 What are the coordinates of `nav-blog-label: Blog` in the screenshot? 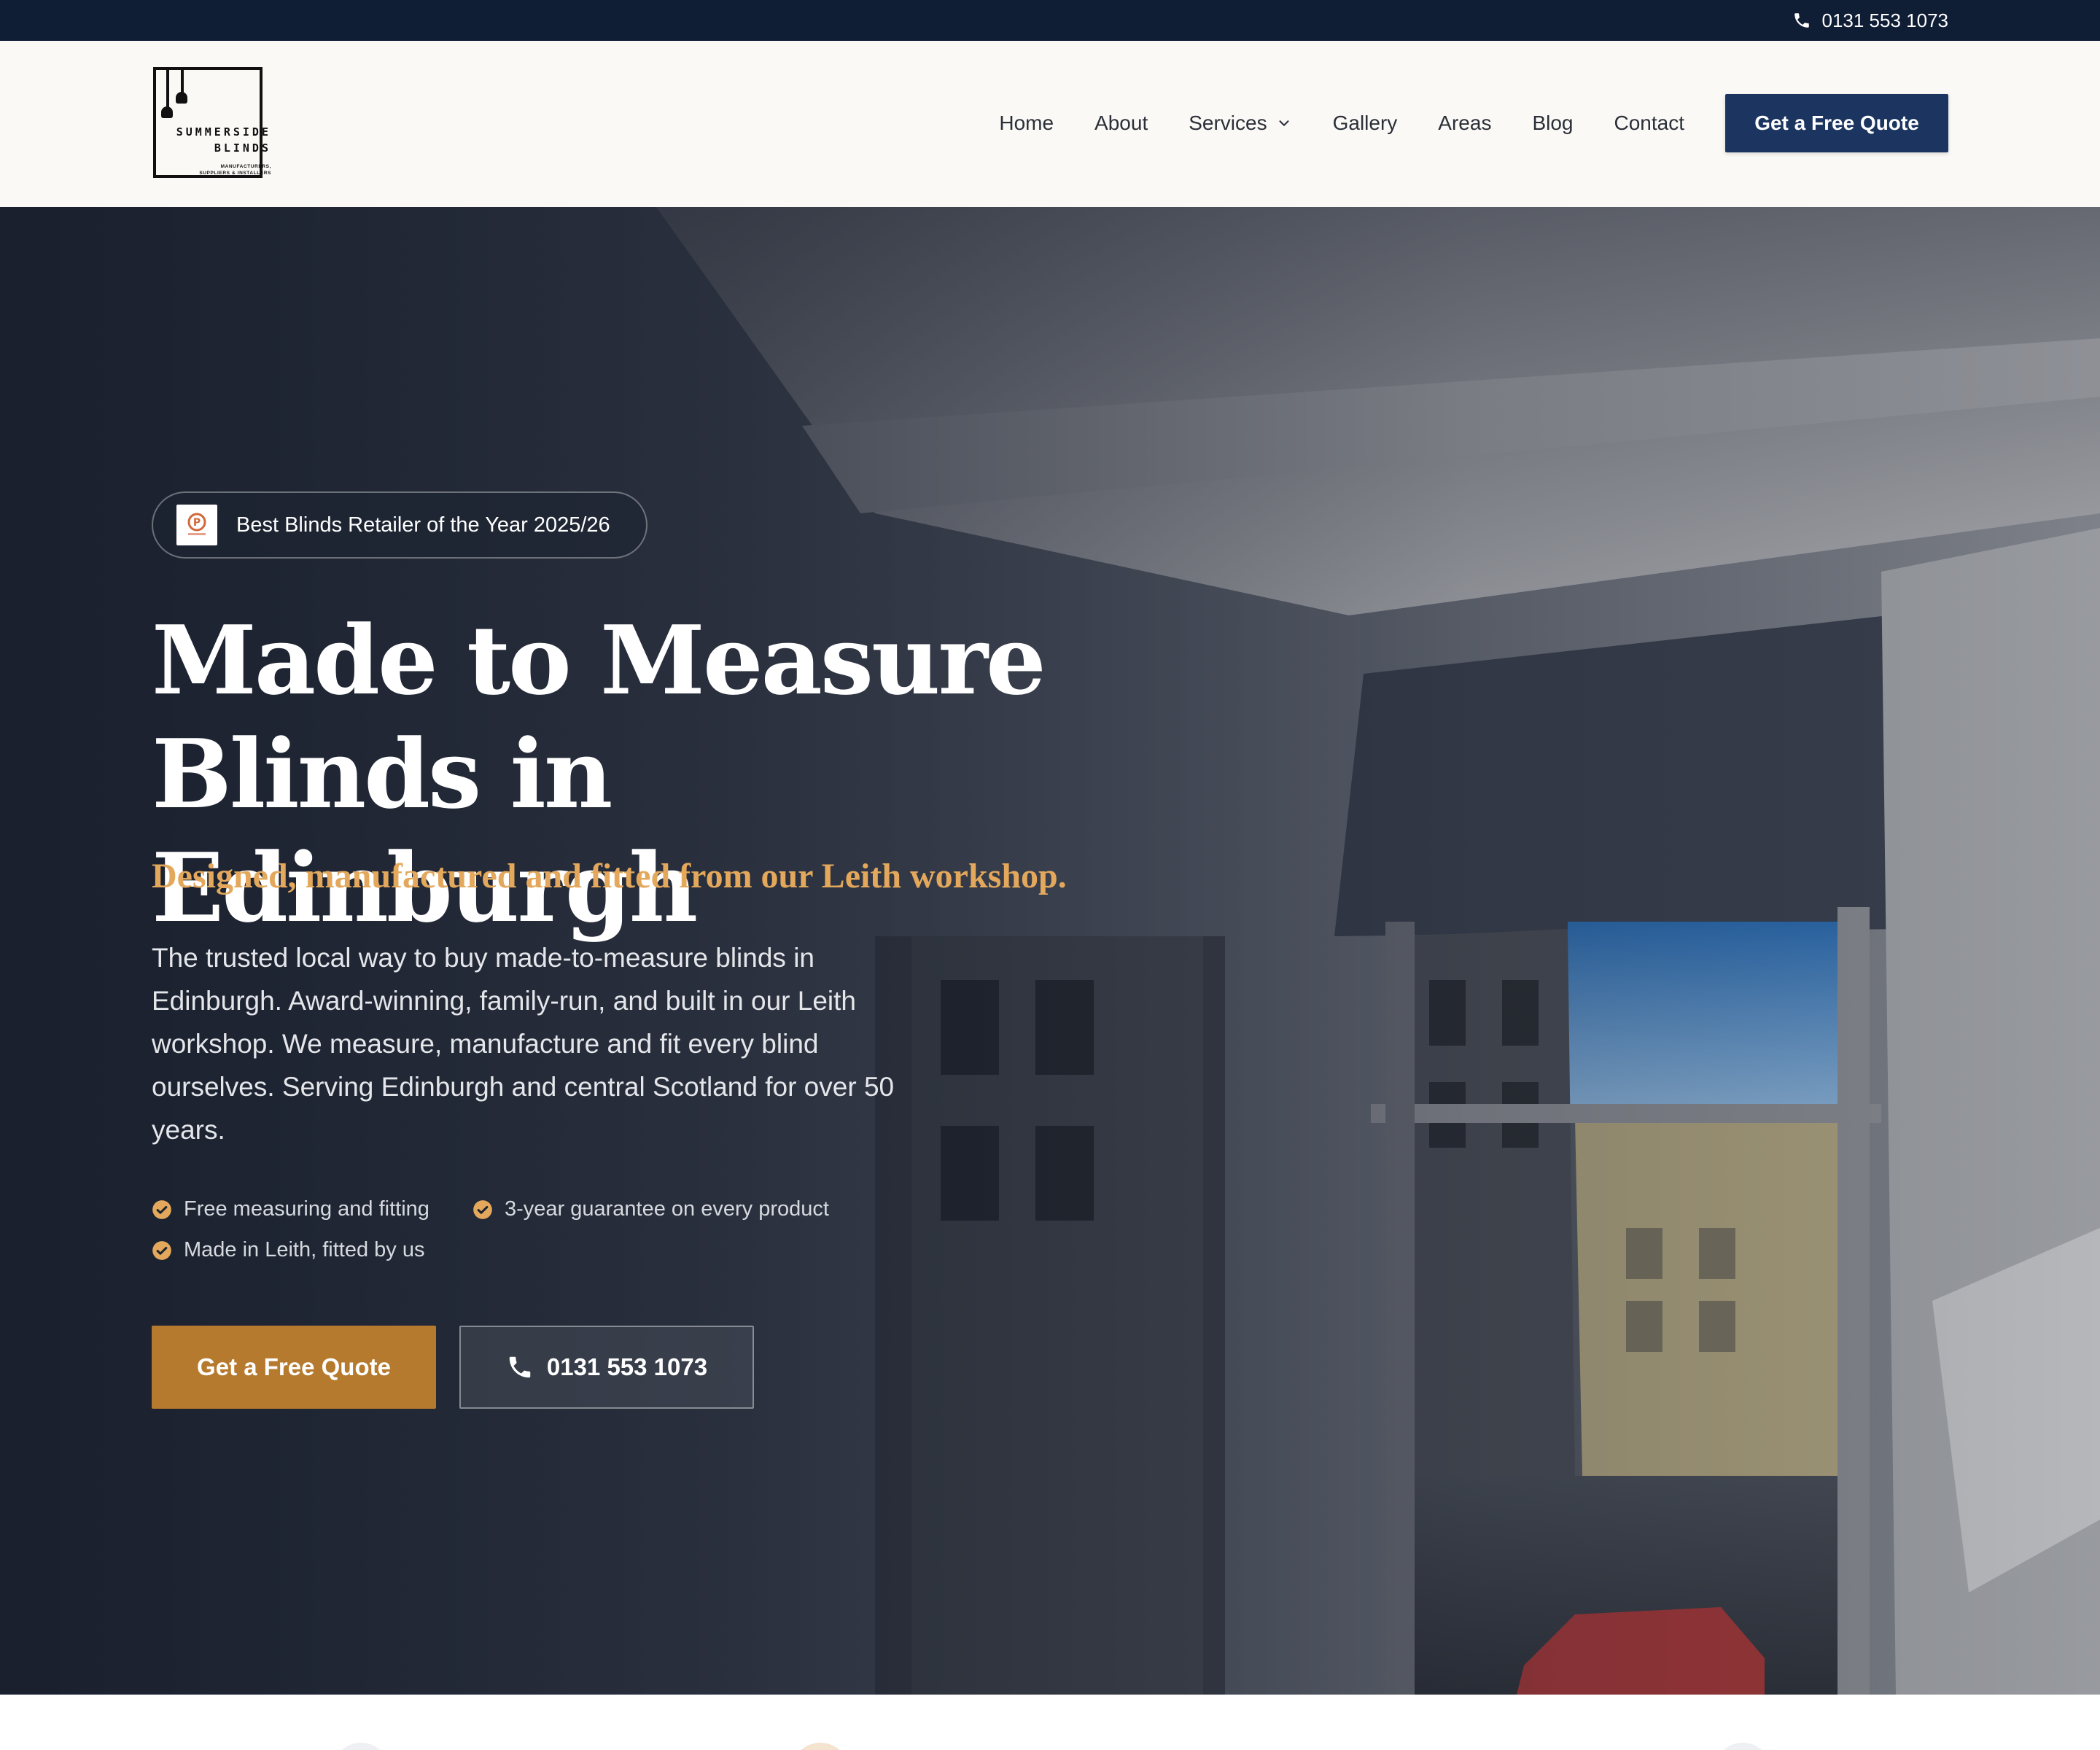 It's located at (1552, 123).